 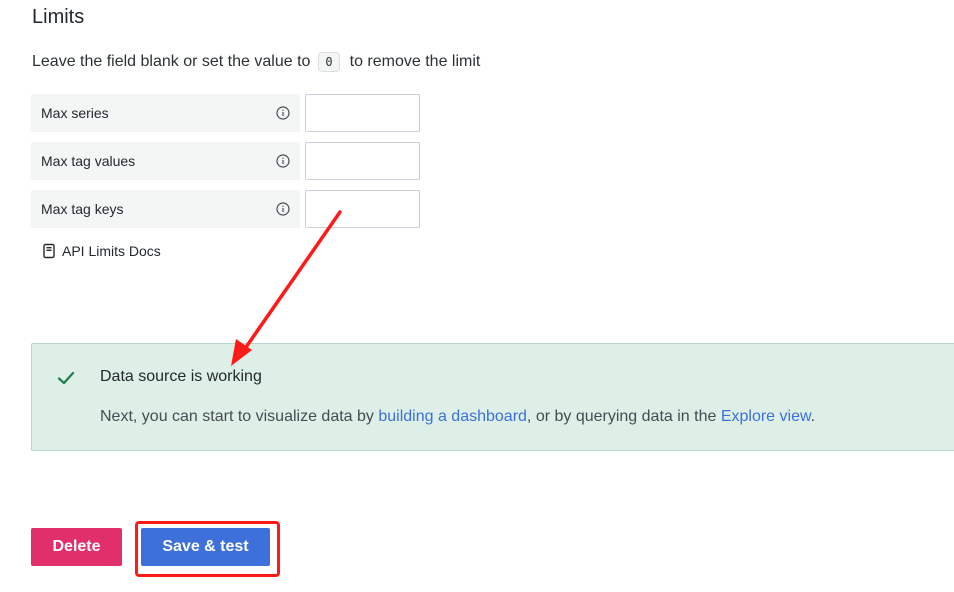 I want to click on api-limits-docs-link: API Limits Docs, so click(x=101, y=251).